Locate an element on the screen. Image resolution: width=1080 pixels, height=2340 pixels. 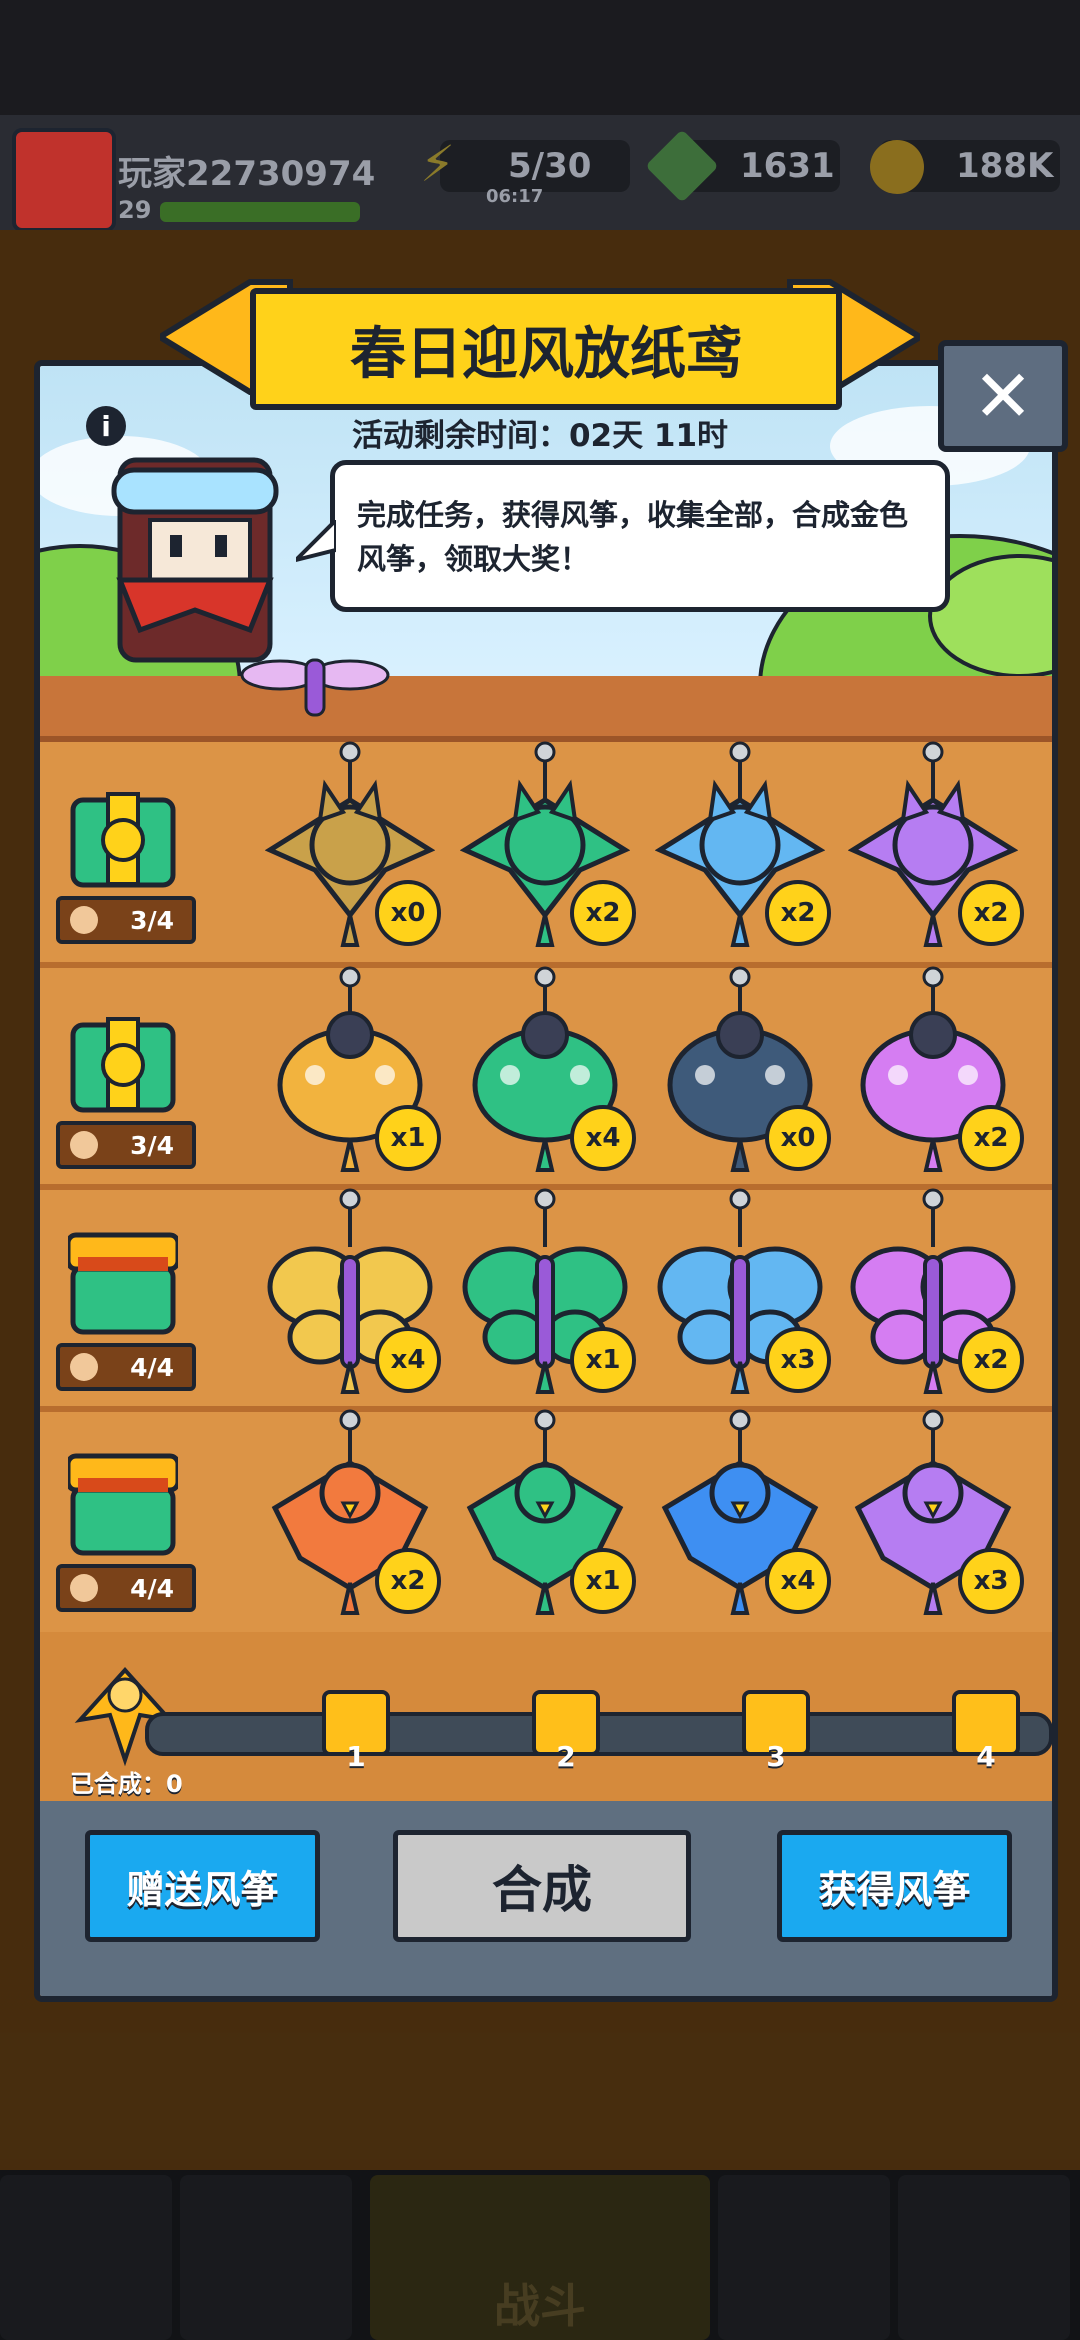
speech-bubble: 完成任务，获得风筝，收集全部，合成金色风筝，领取大奖！ is located at coordinates (640, 536).